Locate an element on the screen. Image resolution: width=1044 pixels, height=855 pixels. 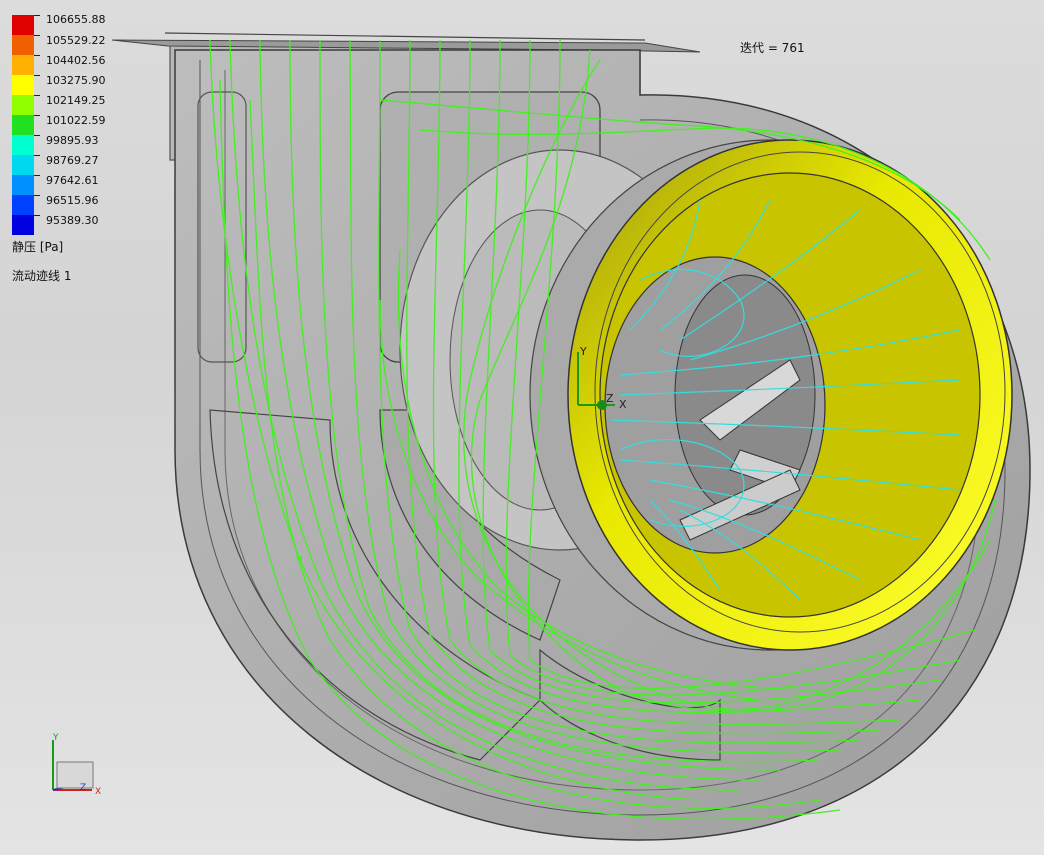
view-triad-x: X is located at coordinates (98, 792).